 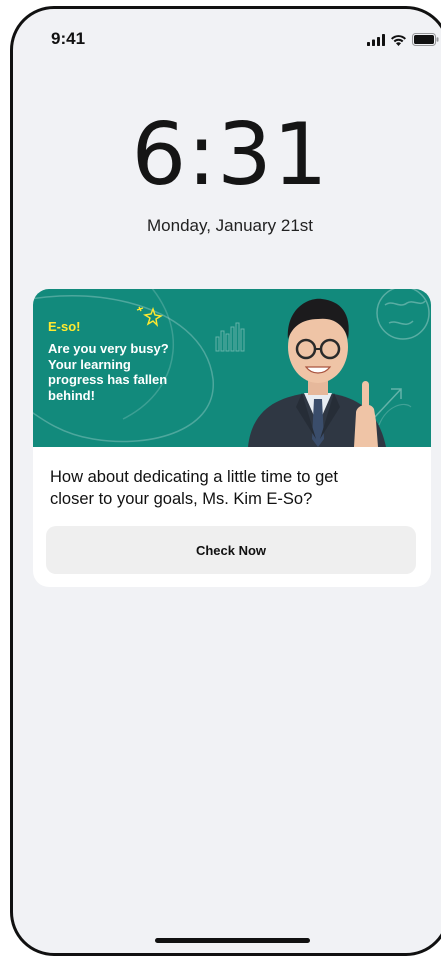 I want to click on status-icons, so click(x=403, y=39).